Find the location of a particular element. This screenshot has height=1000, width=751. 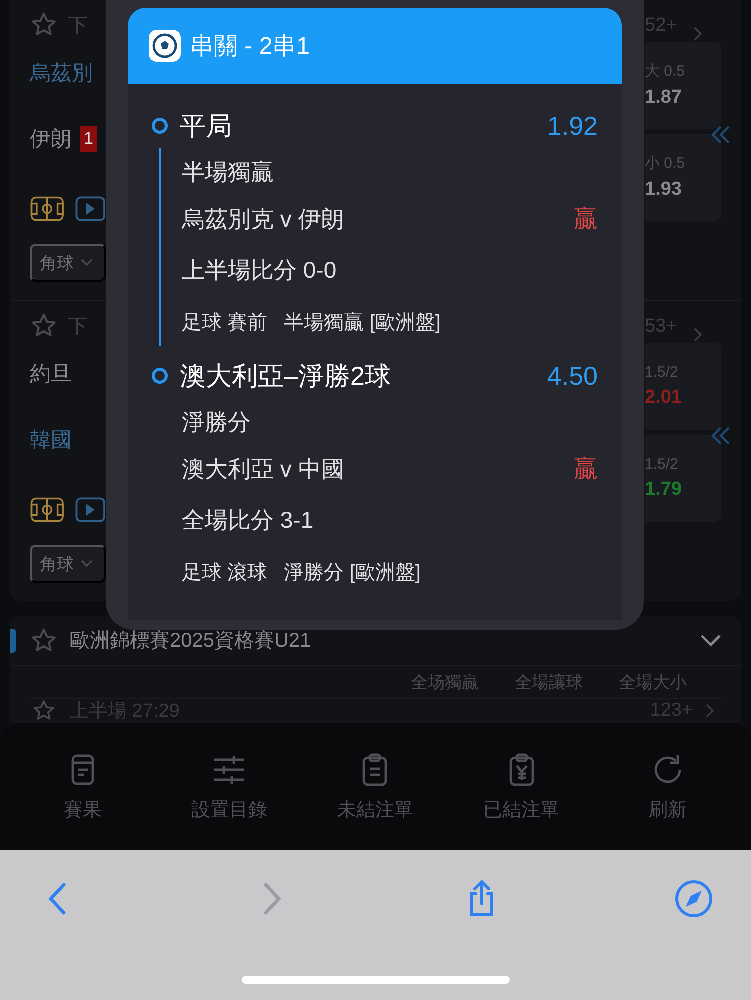

team-name: 約旦 is located at coordinates (51, 375).